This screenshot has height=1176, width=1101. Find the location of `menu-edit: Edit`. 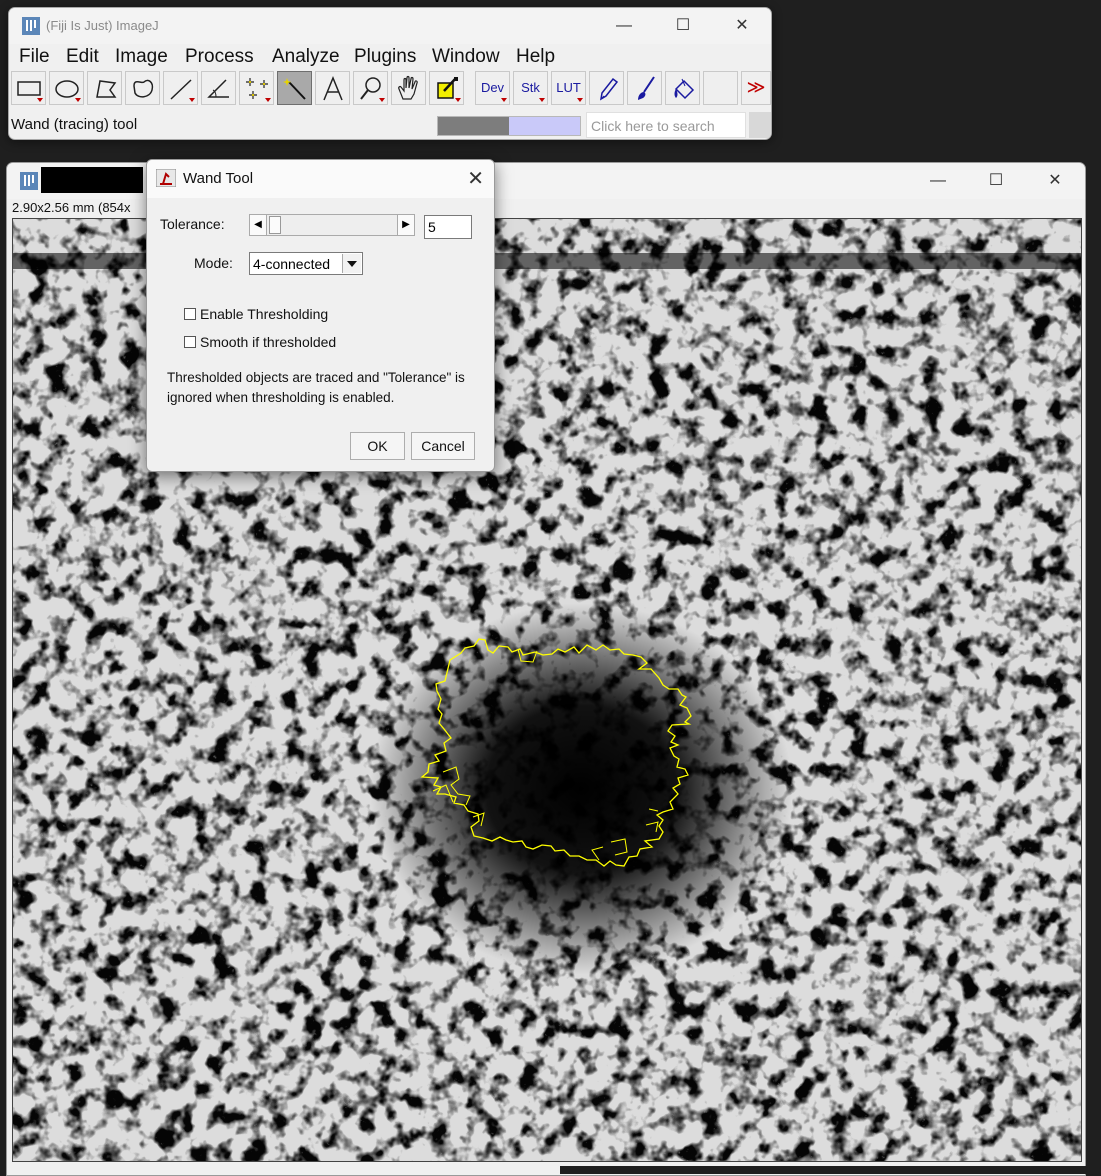

menu-edit: Edit is located at coordinates (82, 57).